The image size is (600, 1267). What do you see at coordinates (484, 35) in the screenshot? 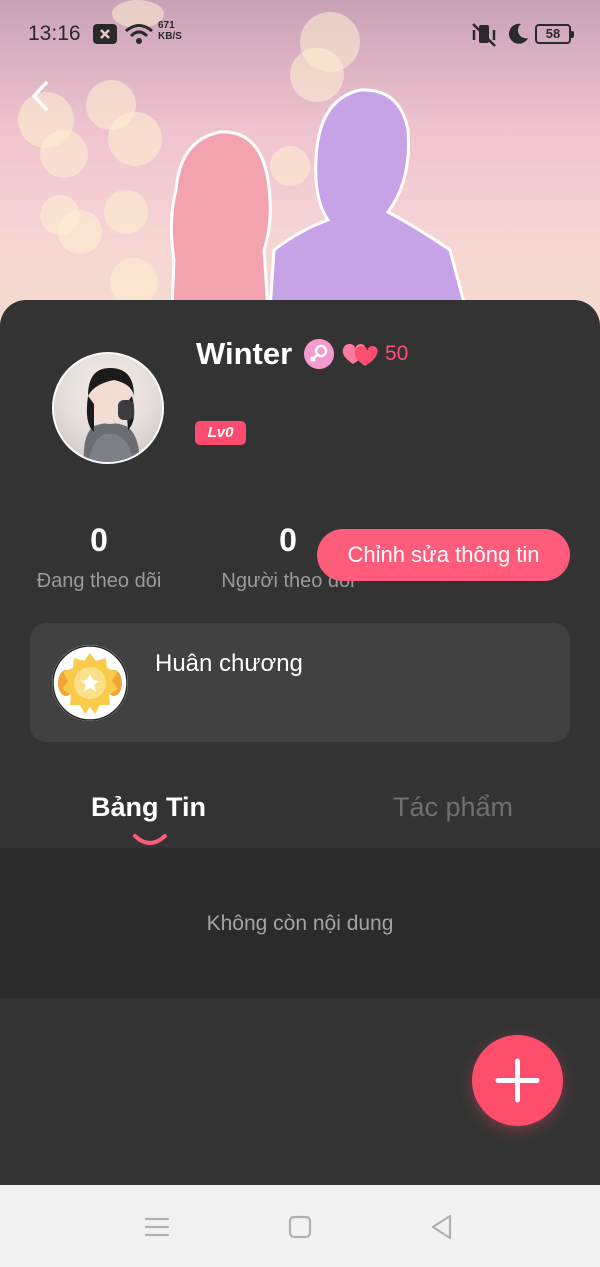
I see `vibrate-icon` at bounding box center [484, 35].